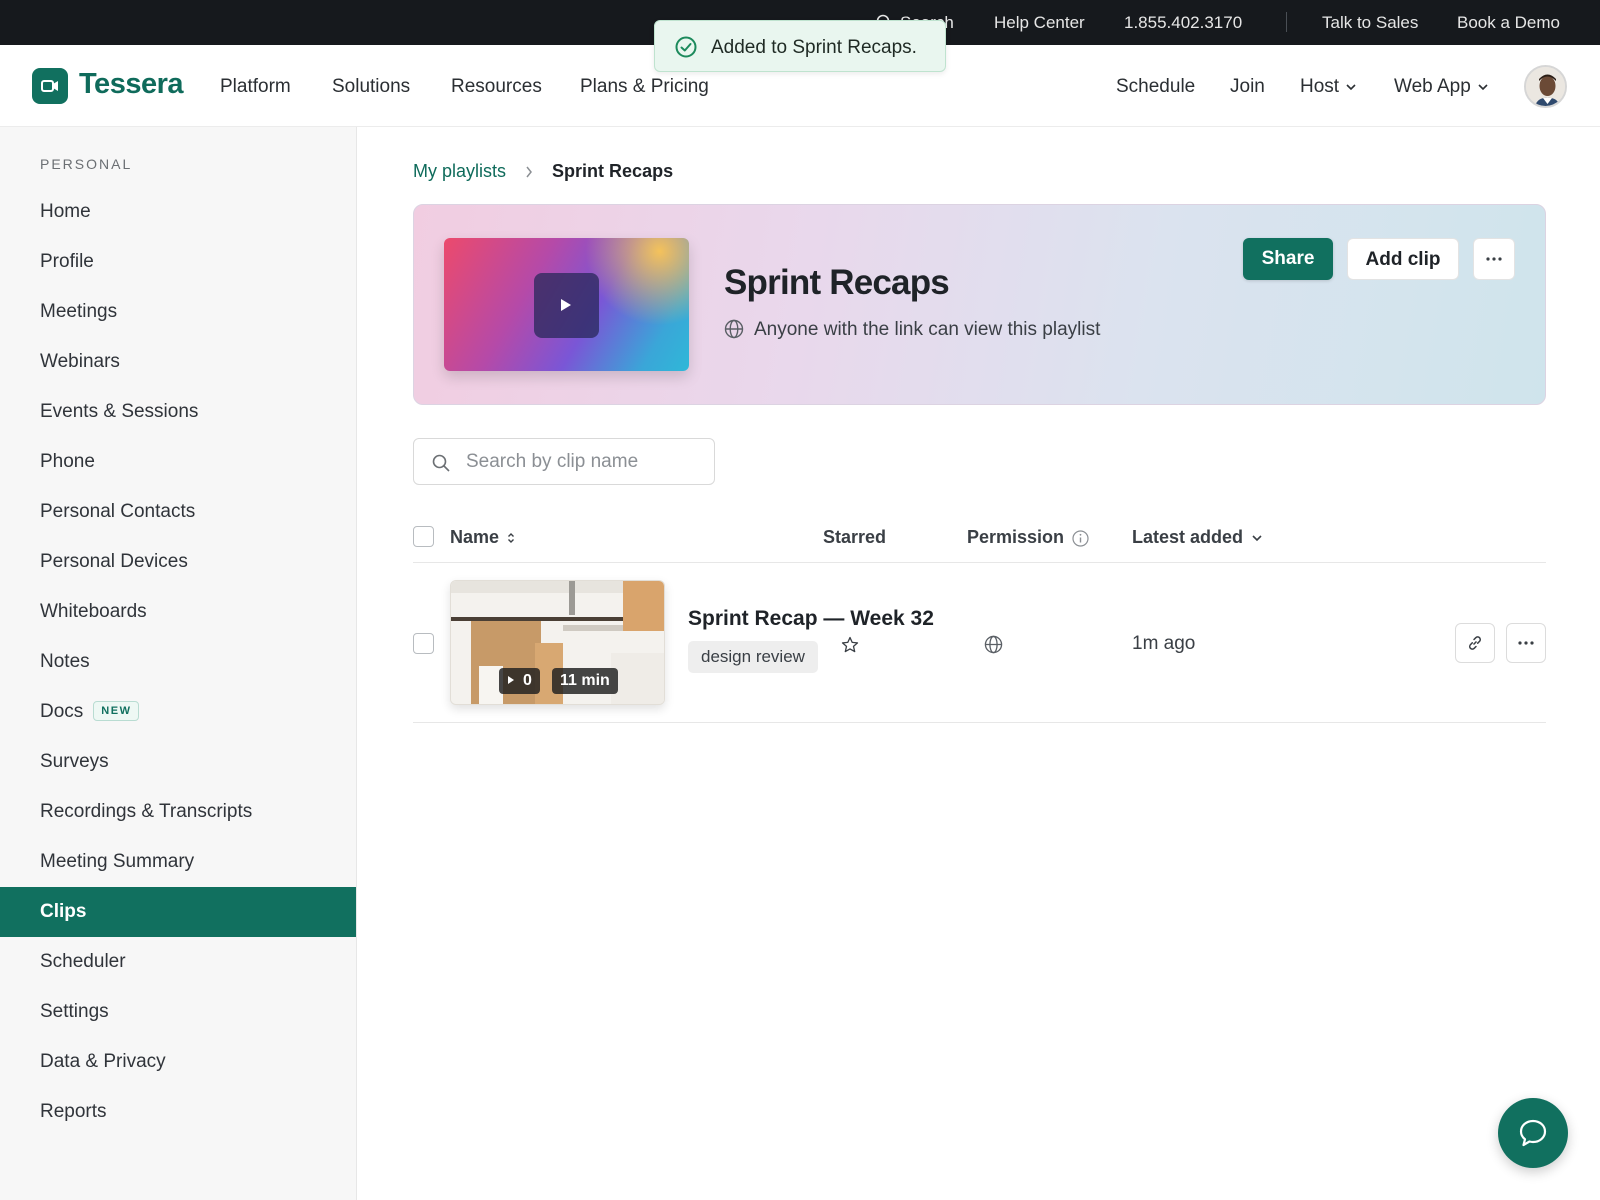  Describe the element at coordinates (1286, 22) in the screenshot. I see `utility-divider` at that location.